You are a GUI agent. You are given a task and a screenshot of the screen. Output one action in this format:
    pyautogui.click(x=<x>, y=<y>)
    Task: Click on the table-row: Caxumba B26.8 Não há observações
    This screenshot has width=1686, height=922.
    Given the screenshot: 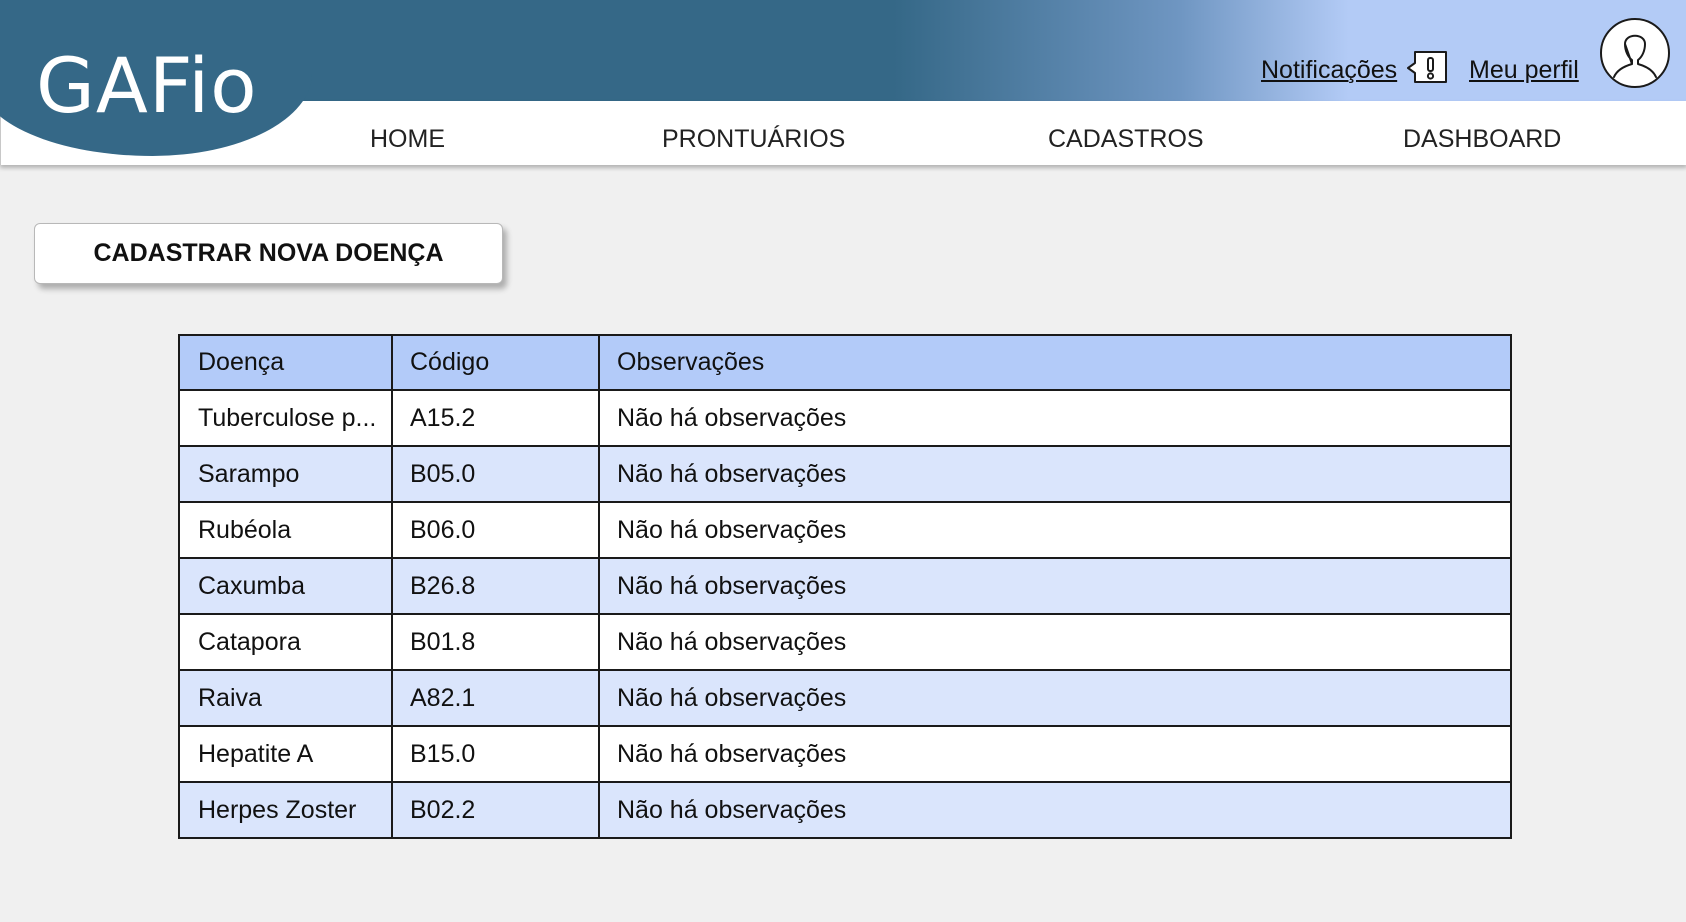 What is the action you would take?
    pyautogui.click(x=845, y=586)
    